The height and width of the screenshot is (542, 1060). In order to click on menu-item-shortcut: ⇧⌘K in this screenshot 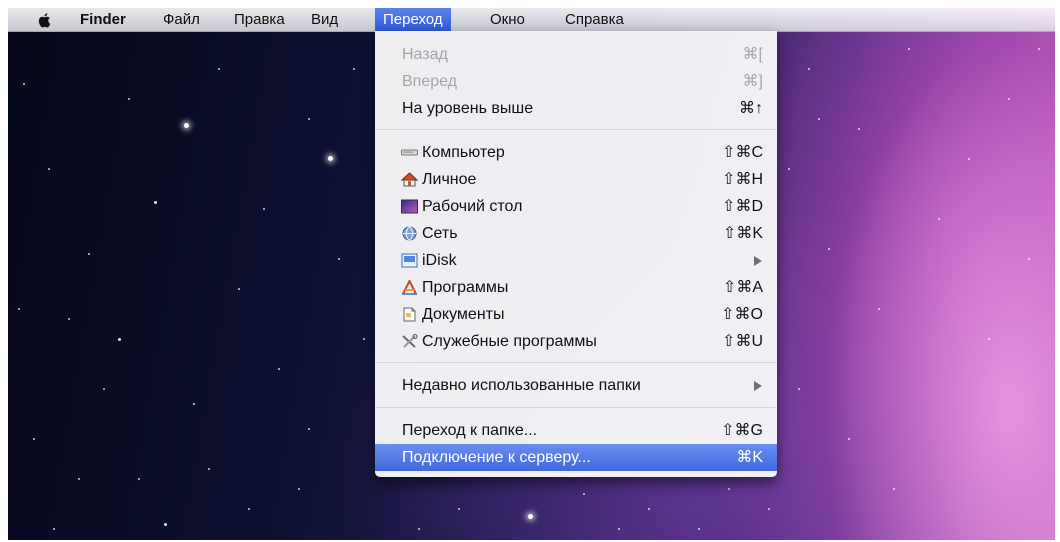, I will do `click(742, 233)`.